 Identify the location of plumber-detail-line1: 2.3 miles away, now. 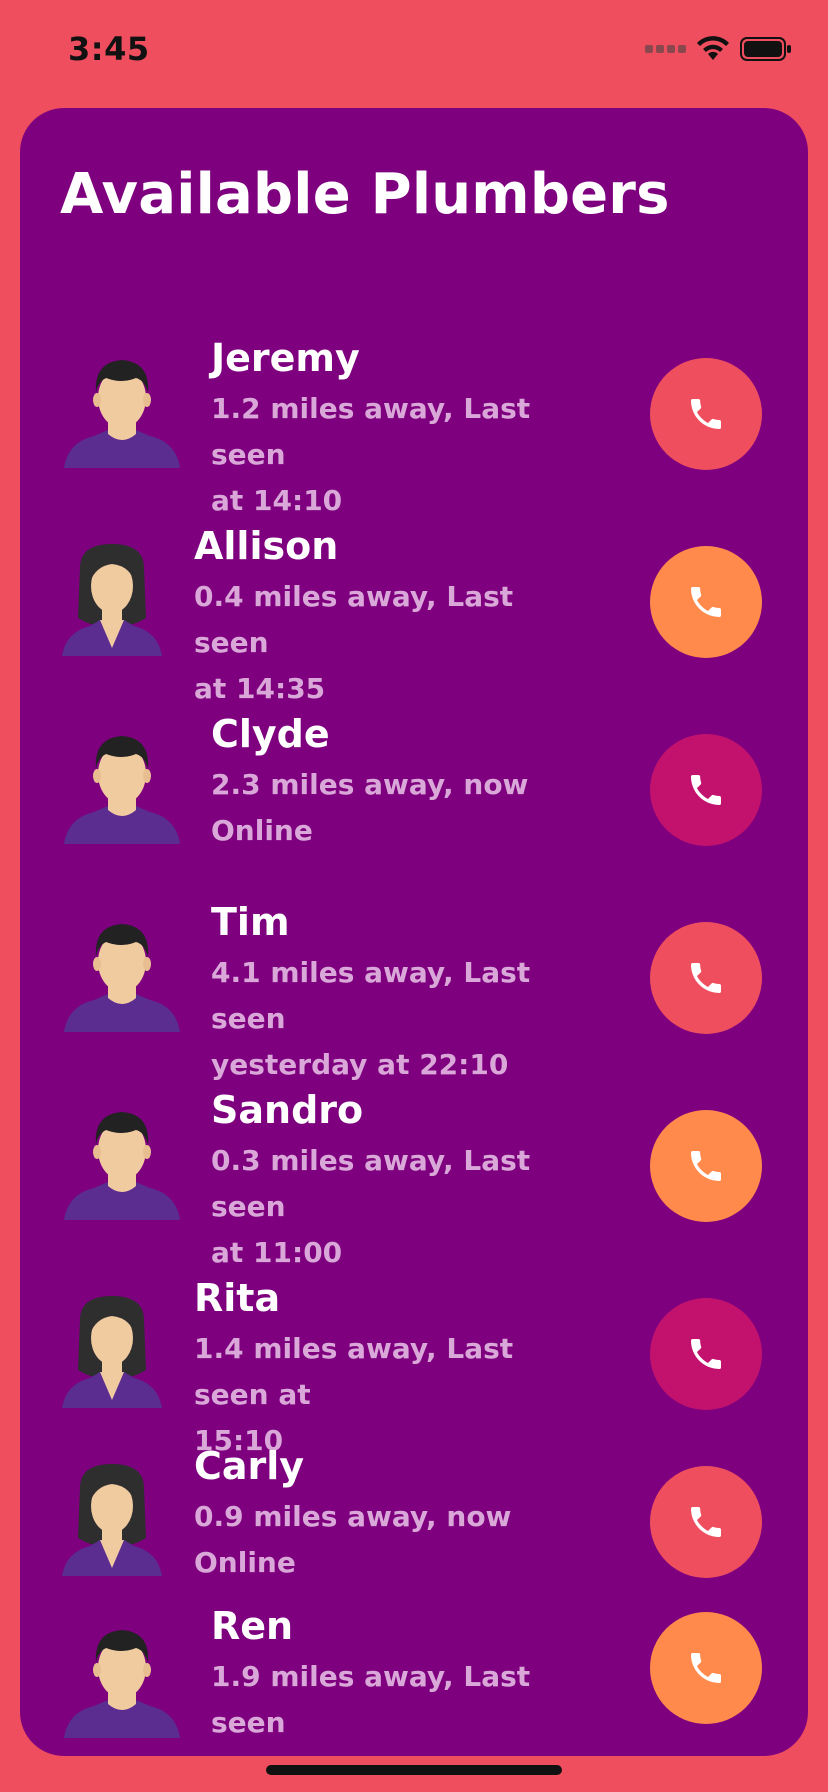
(370, 784).